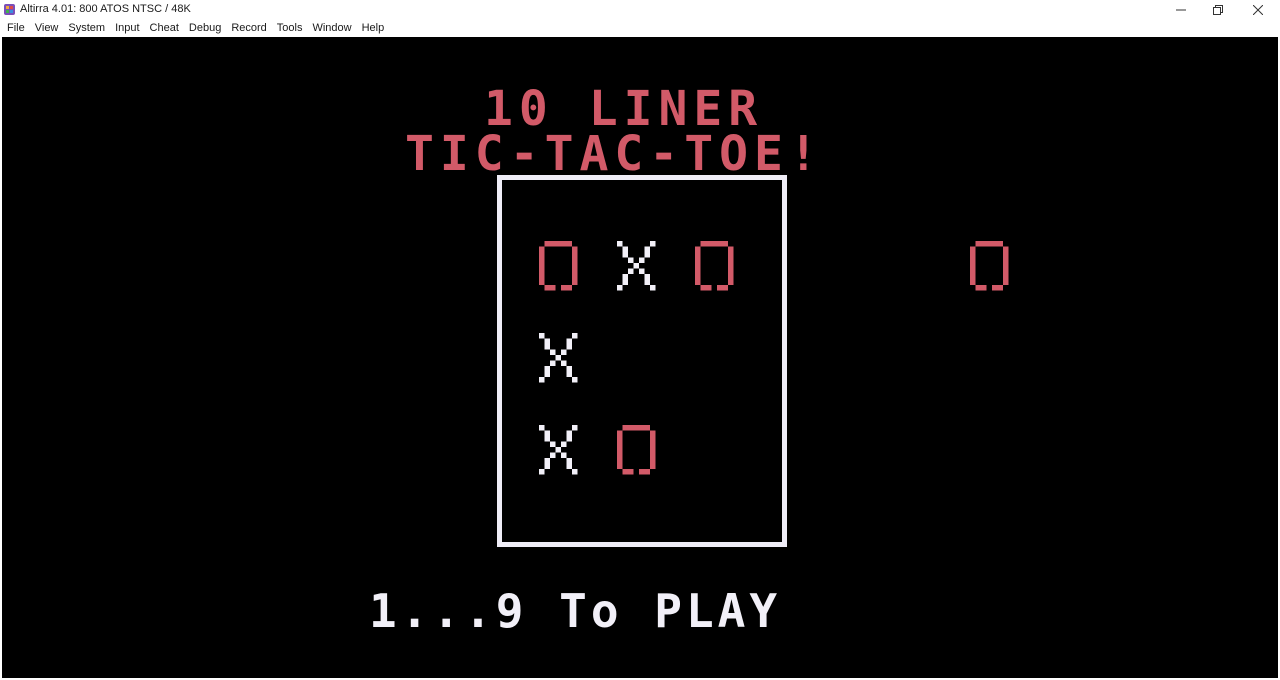 This screenshot has height=680, width=1280. I want to click on game-title-line1: 10 LINER, so click(624, 109).